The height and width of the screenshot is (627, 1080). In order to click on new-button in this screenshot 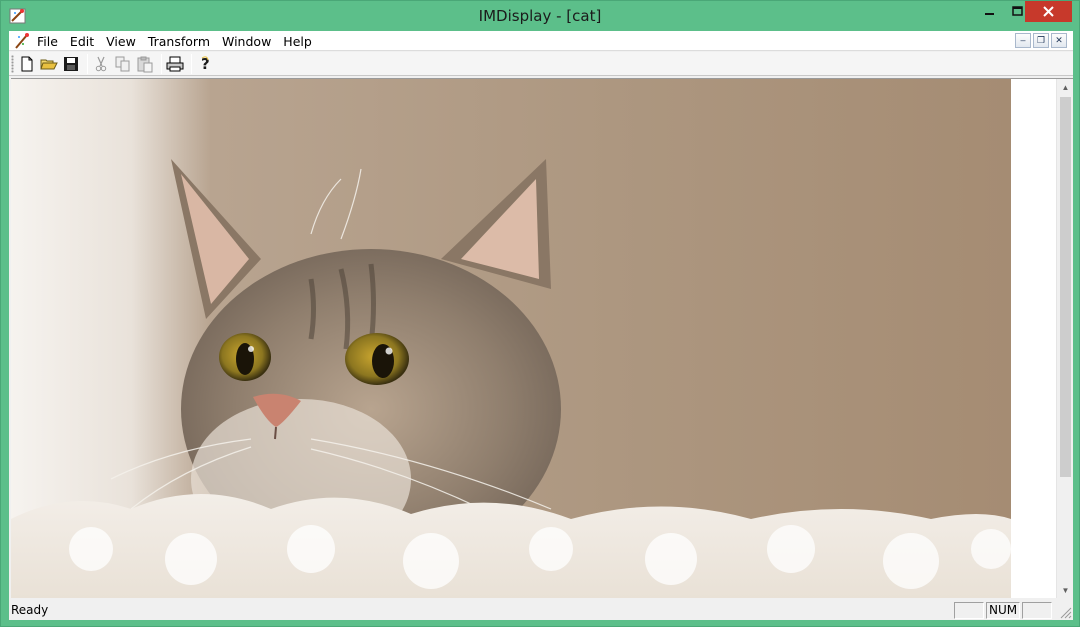, I will do `click(27, 64)`.